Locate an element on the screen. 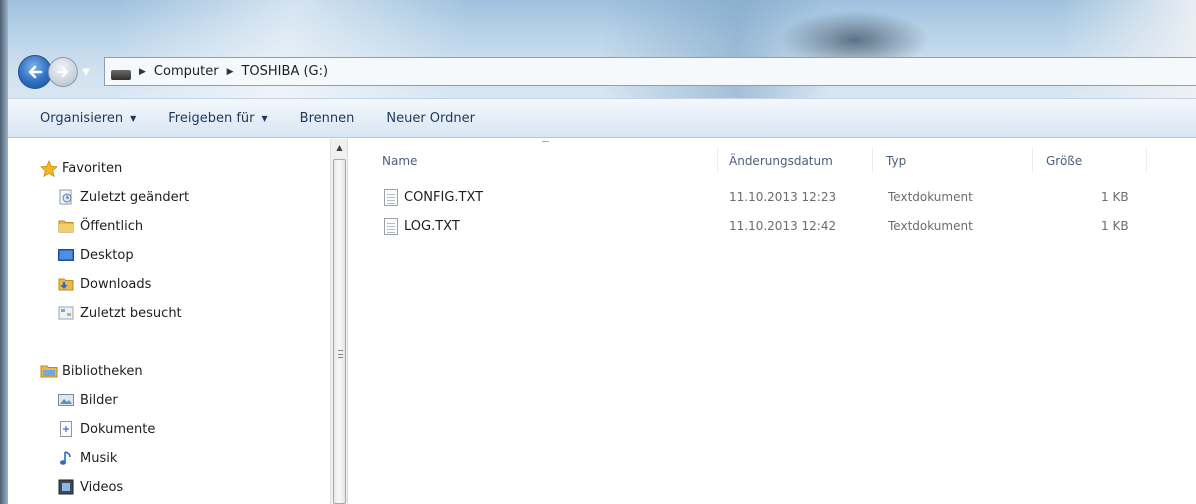 The image size is (1196, 504). column-header-label: Änderungsdatum is located at coordinates (781, 161).